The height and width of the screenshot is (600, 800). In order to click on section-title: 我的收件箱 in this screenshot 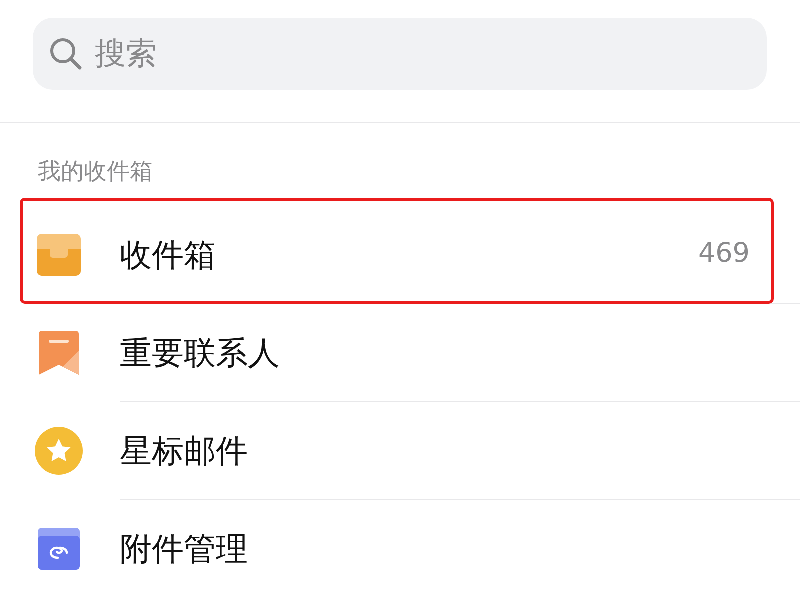, I will do `click(95, 171)`.